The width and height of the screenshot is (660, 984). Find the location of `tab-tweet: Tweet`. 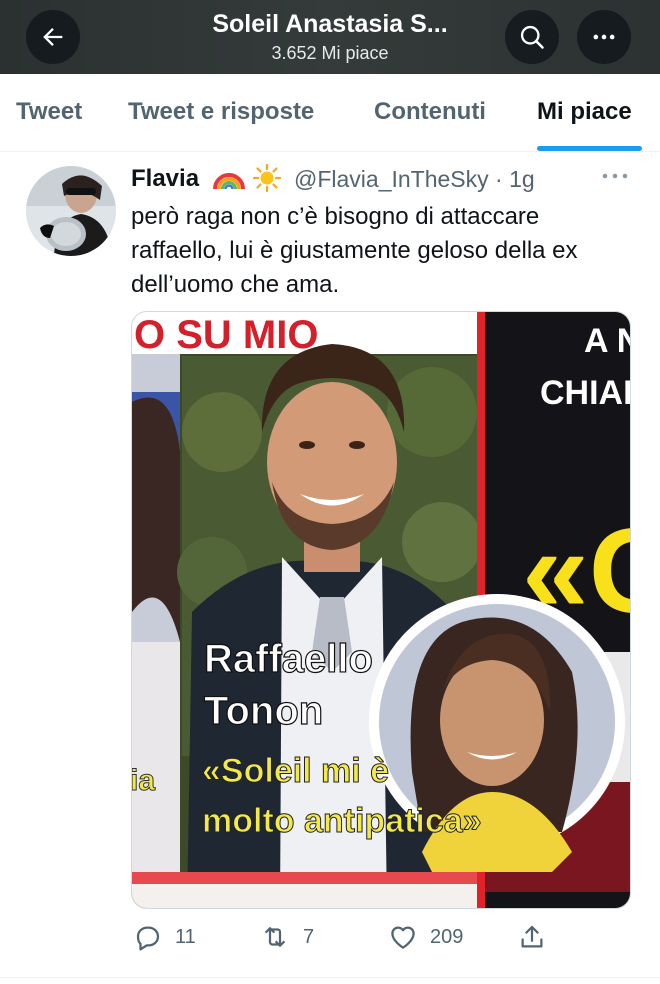

tab-tweet: Tweet is located at coordinates (49, 112).